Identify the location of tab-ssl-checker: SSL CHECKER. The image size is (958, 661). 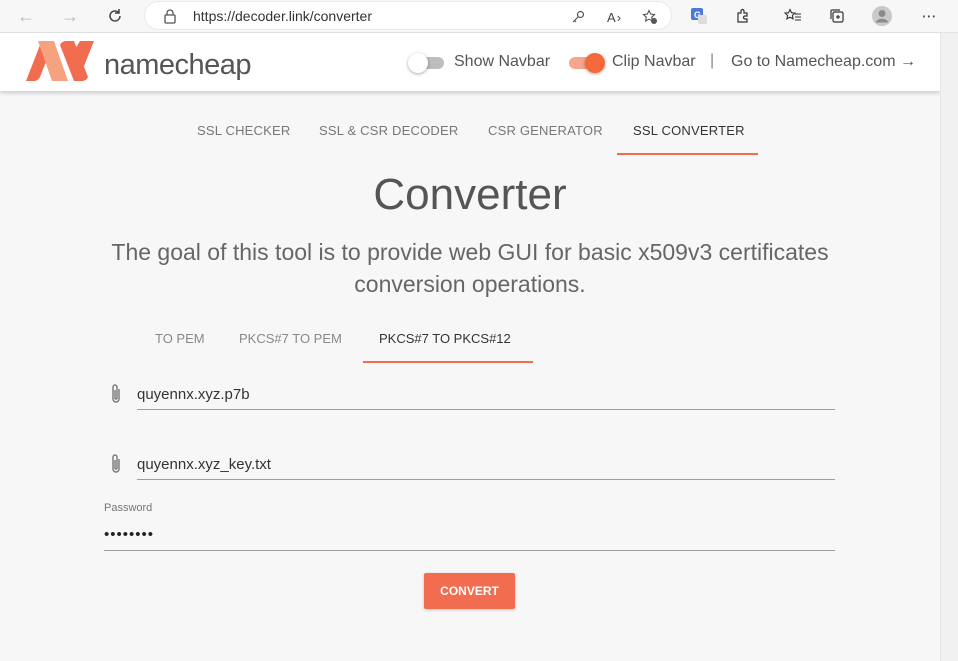
(243, 130).